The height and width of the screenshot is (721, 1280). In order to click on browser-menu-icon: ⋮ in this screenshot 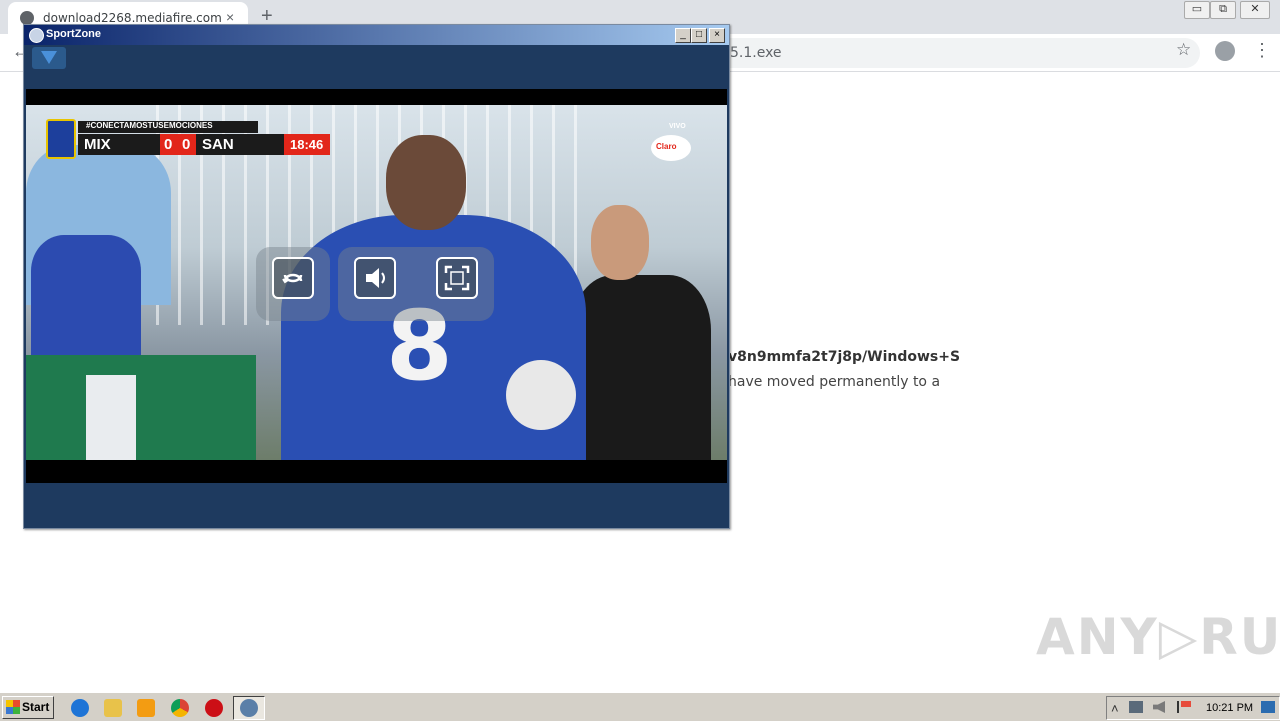, I will do `click(1262, 50)`.